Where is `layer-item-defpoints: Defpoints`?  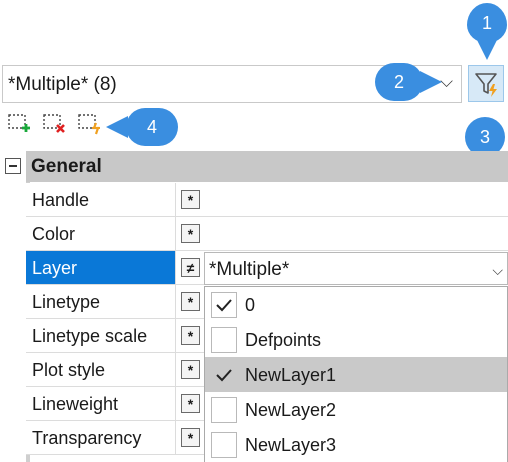 layer-item-defpoints: Defpoints is located at coordinates (356, 339).